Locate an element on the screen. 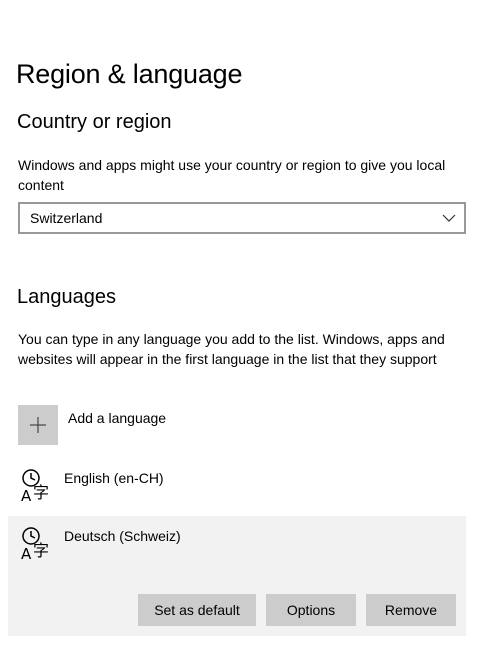 The image size is (487, 670). add-language-label: Add a language is located at coordinates (117, 418).